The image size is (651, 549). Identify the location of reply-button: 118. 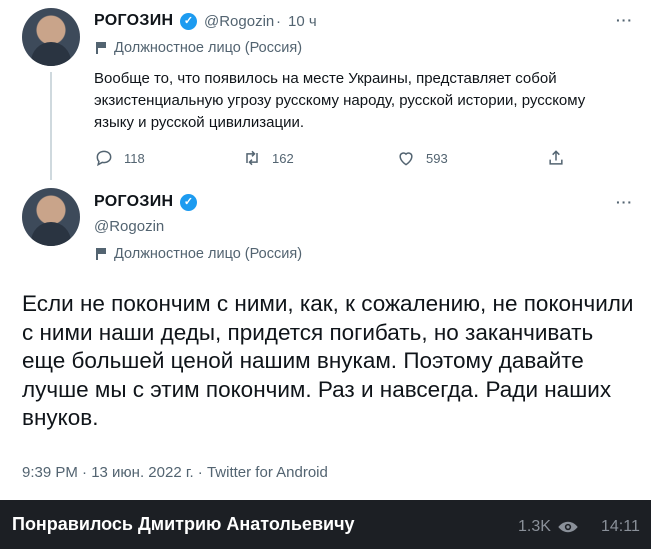
(119, 158).